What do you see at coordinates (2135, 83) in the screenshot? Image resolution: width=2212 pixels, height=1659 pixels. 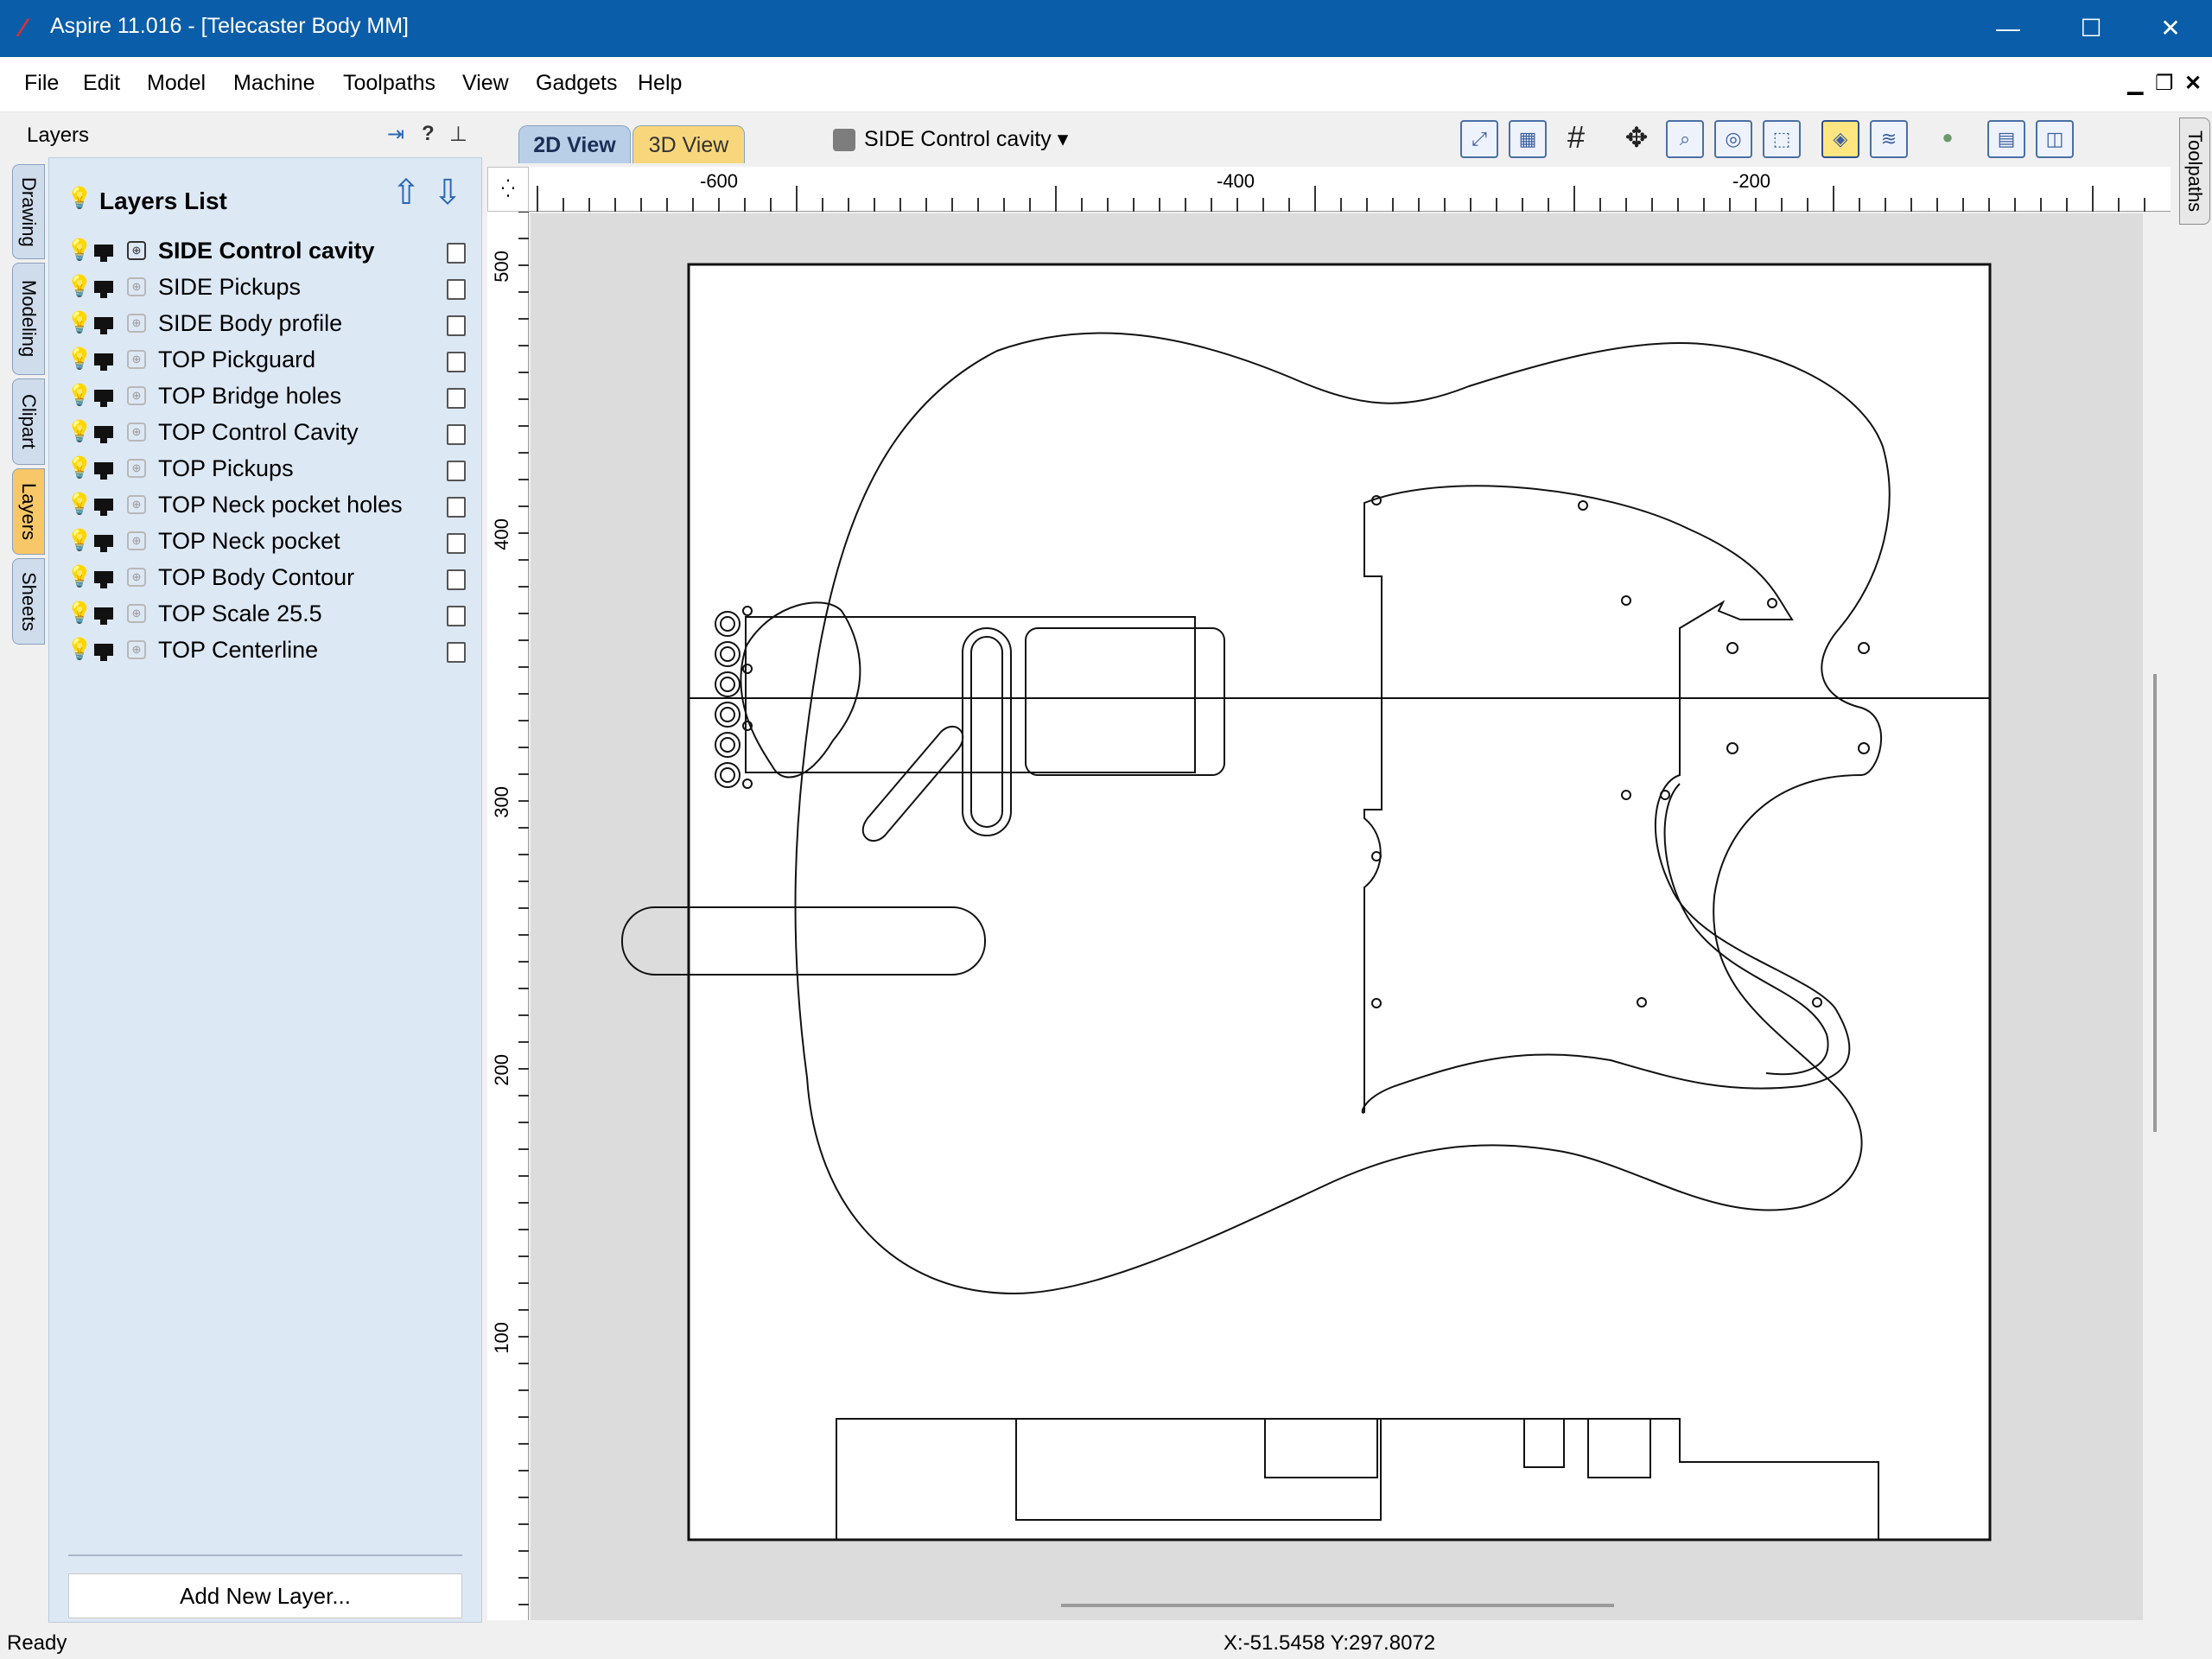 I see `mdi-minimize-icon: ▁` at bounding box center [2135, 83].